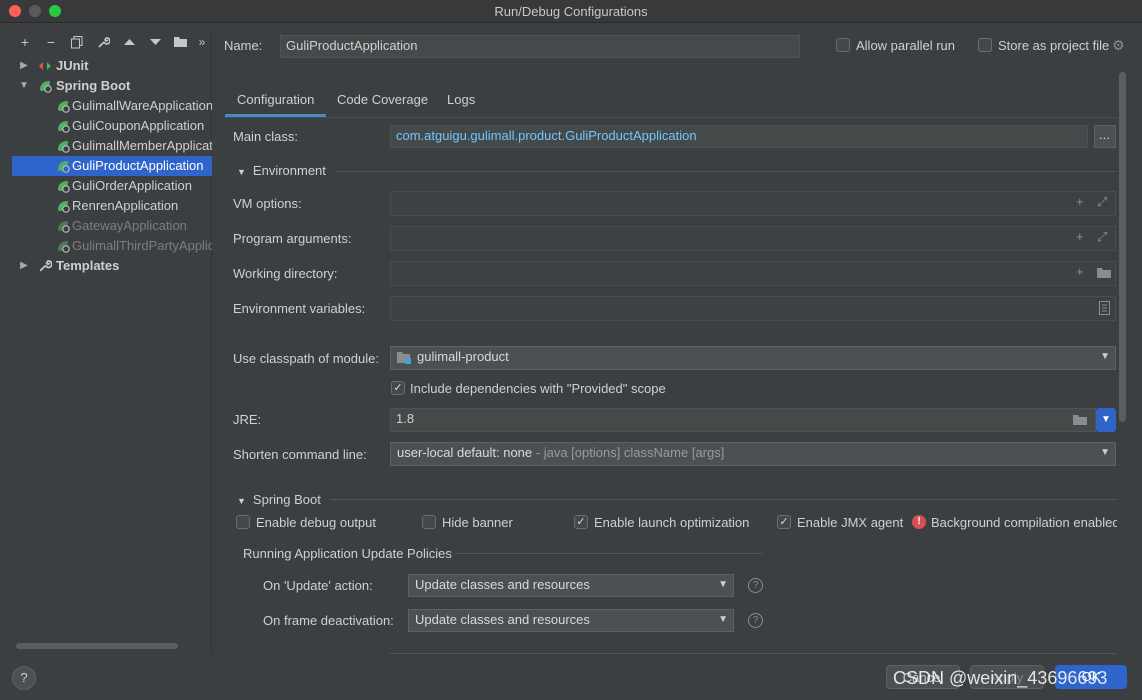 The height and width of the screenshot is (700, 1142). Describe the element at coordinates (132, 185) in the screenshot. I see `tree-item-label: GuliOrderApplication` at that location.